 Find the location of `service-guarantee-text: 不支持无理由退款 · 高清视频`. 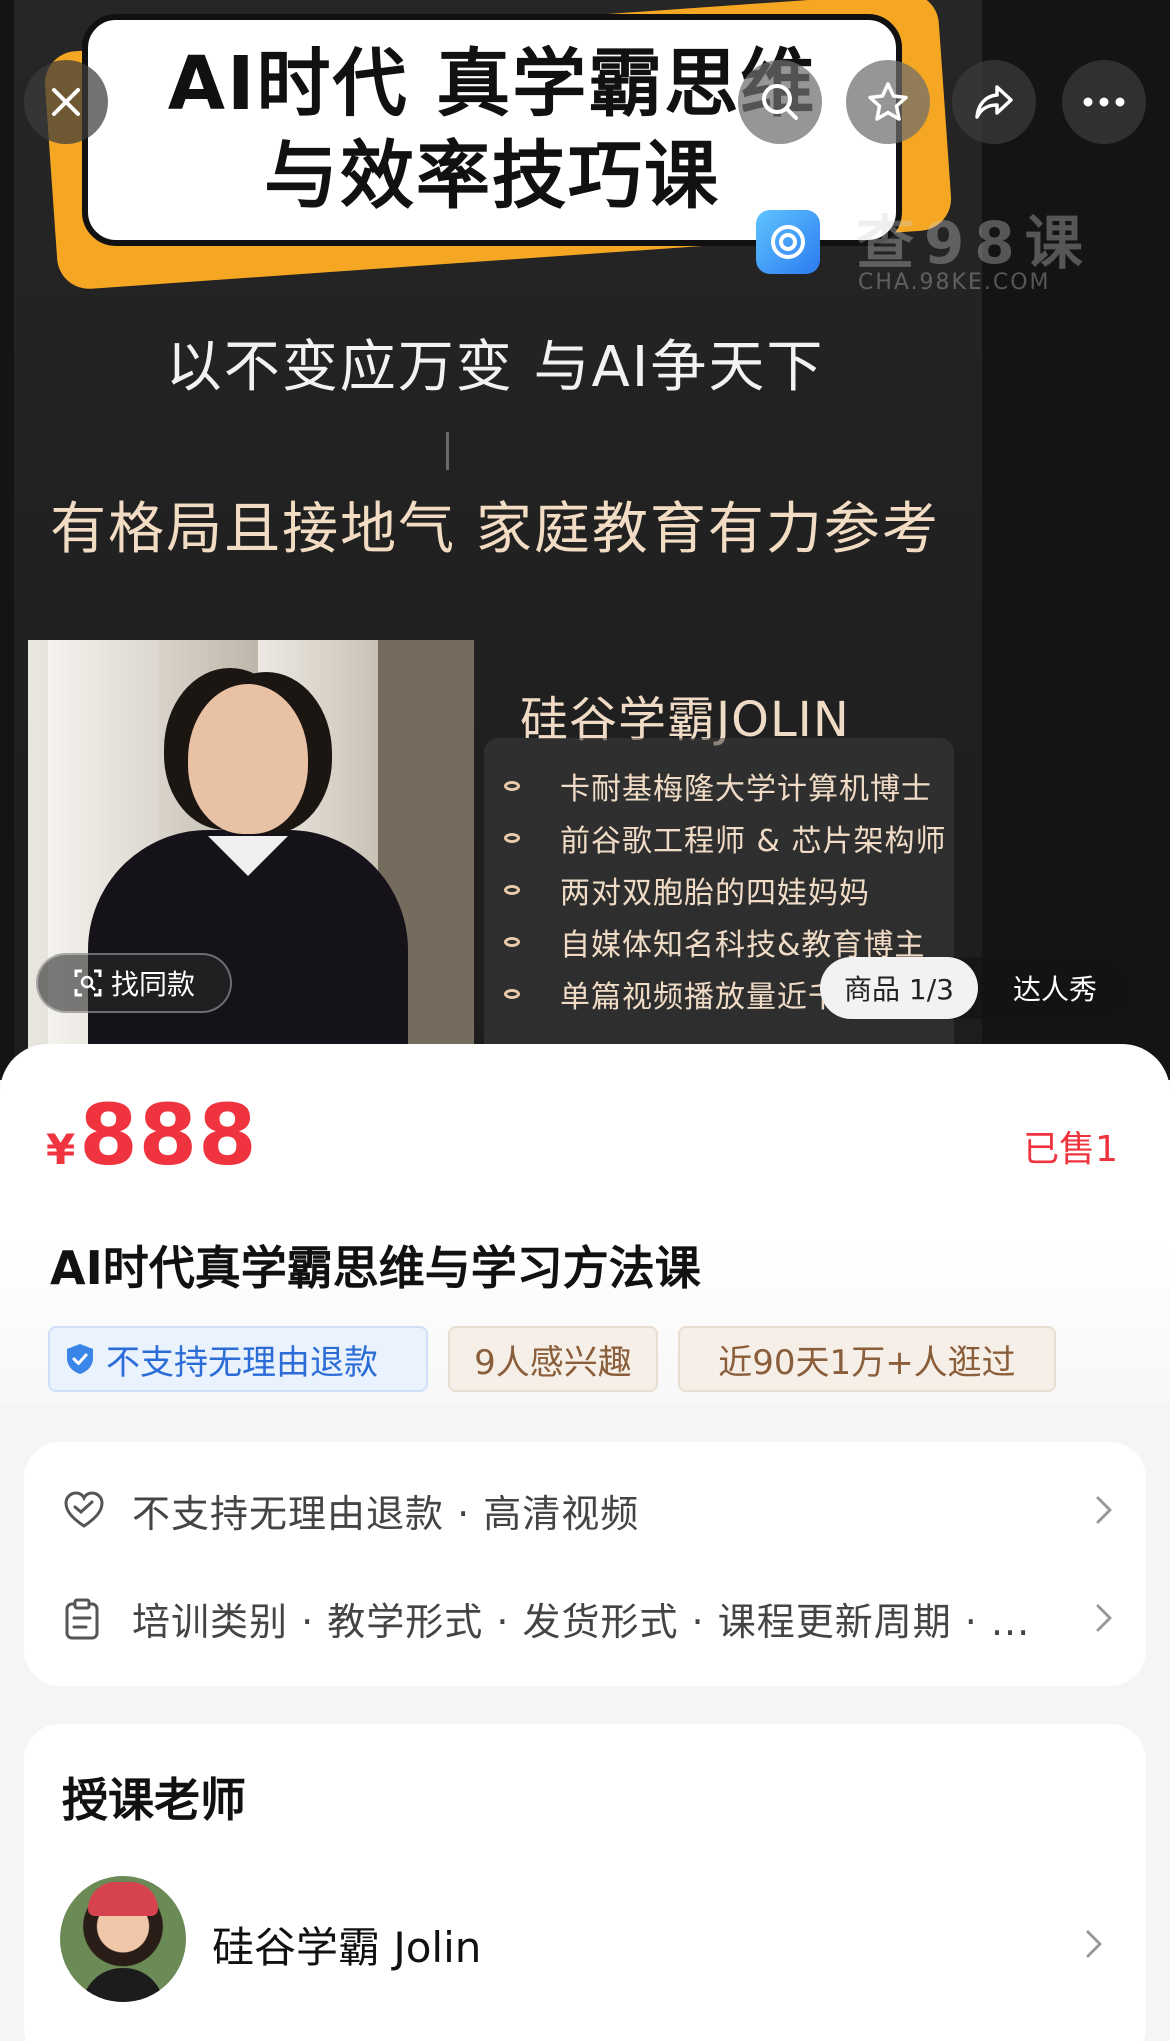

service-guarantee-text: 不支持无理由退款 · 高清视频 is located at coordinates (386, 1513).